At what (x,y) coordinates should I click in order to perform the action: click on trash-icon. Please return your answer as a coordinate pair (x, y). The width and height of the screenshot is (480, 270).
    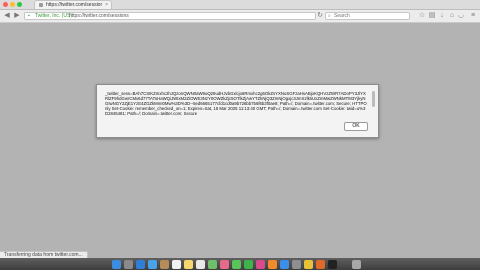
    Looking at the image, I should click on (356, 264).